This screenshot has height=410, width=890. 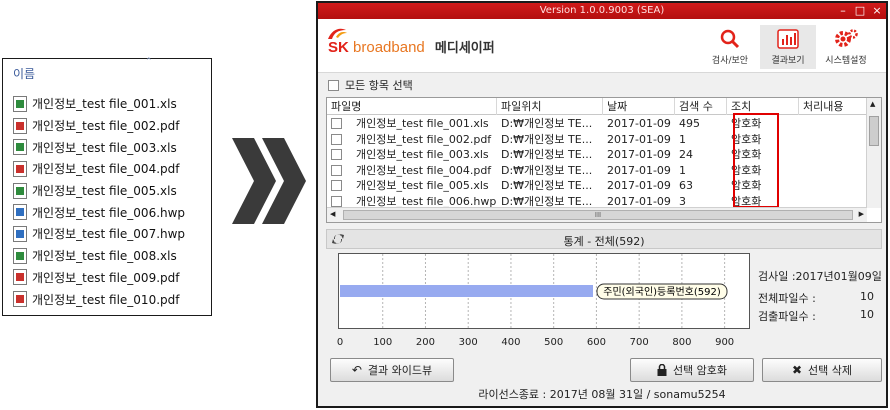 What do you see at coordinates (383, 342) in the screenshot?
I see `x-tick-label: 100` at bounding box center [383, 342].